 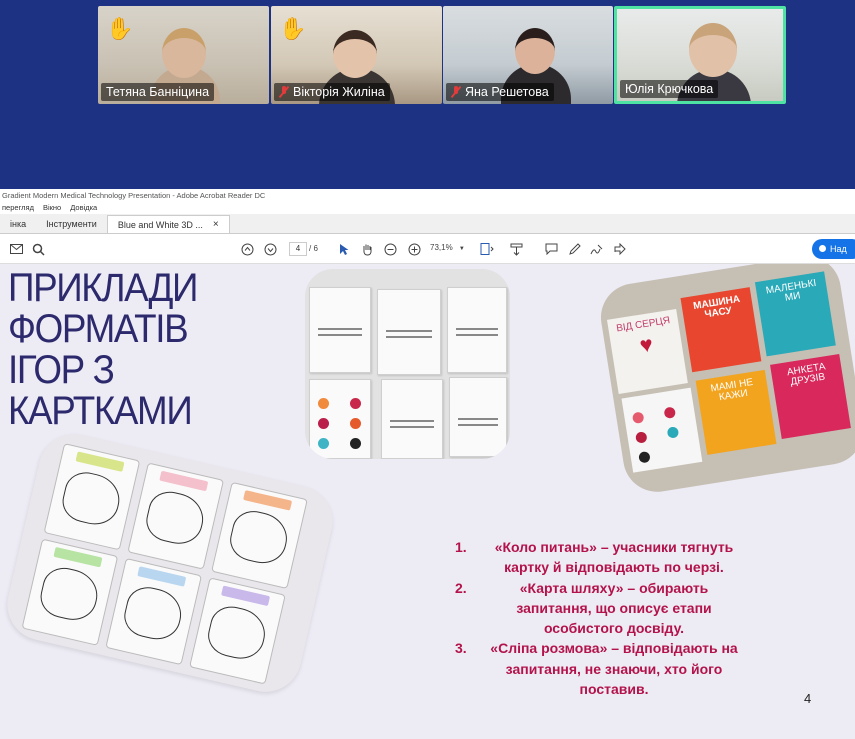 I want to click on participant-name: Вікторія Жиліна, so click(x=339, y=92).